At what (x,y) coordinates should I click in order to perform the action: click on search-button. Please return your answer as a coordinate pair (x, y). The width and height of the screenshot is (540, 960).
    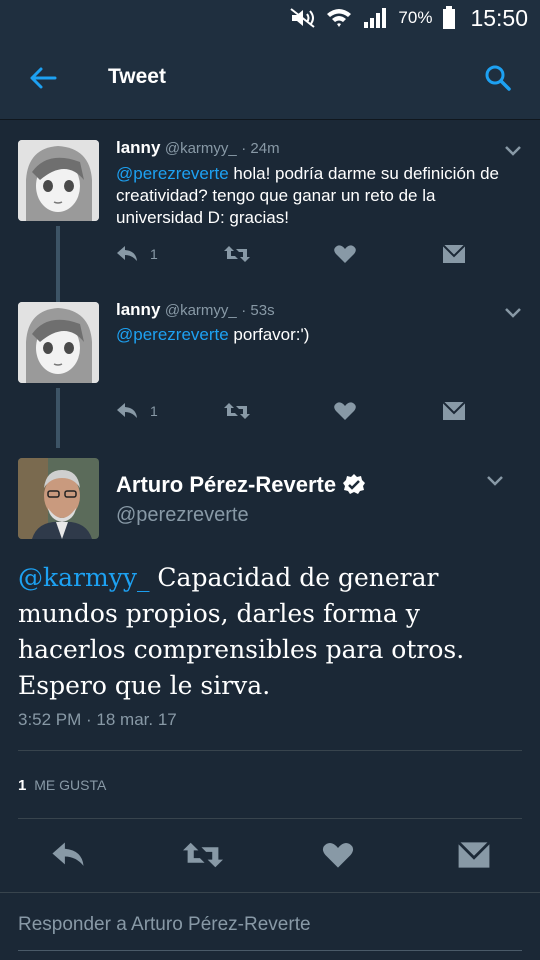
    Looking at the image, I should click on (498, 78).